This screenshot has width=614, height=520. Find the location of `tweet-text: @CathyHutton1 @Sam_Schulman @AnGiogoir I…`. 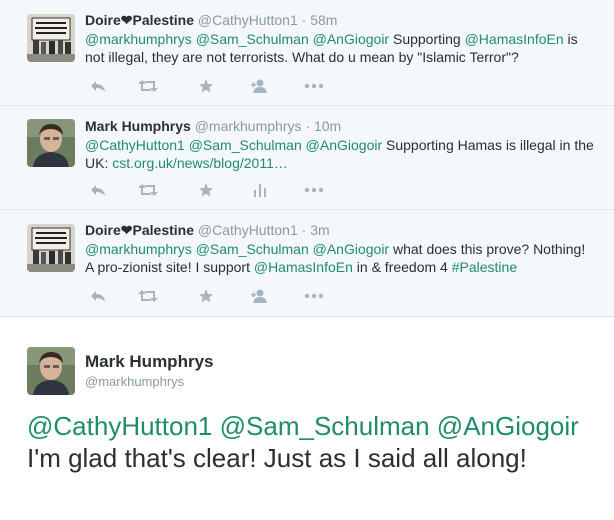

tweet-text: @CathyHutton1 @Sam_Schulman @AnGiogoir I… is located at coordinates (307, 442).